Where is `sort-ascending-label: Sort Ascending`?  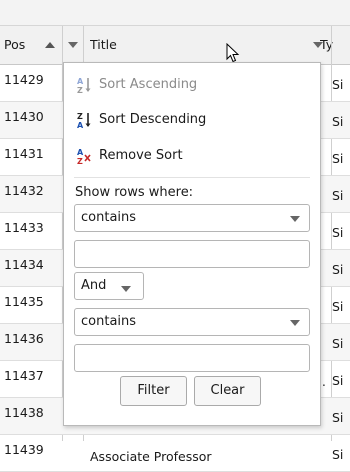
sort-ascending-label: Sort Ascending is located at coordinates (148, 84).